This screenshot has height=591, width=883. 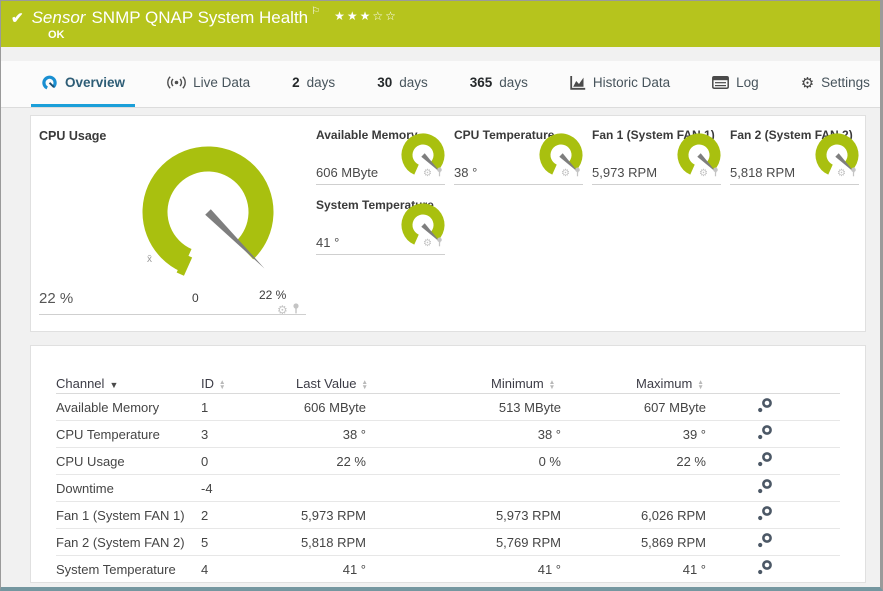 I want to click on cell-minimum: 38 °, so click(x=549, y=434).